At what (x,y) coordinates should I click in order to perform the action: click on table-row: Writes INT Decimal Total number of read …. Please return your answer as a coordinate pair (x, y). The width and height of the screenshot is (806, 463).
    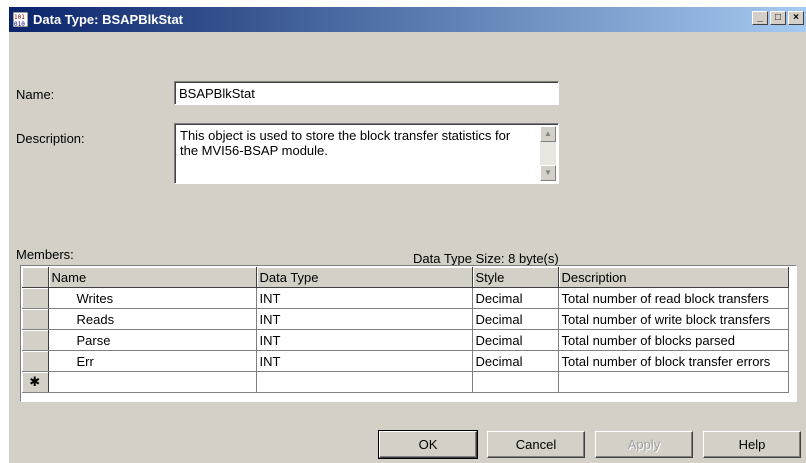
    Looking at the image, I should click on (405, 298).